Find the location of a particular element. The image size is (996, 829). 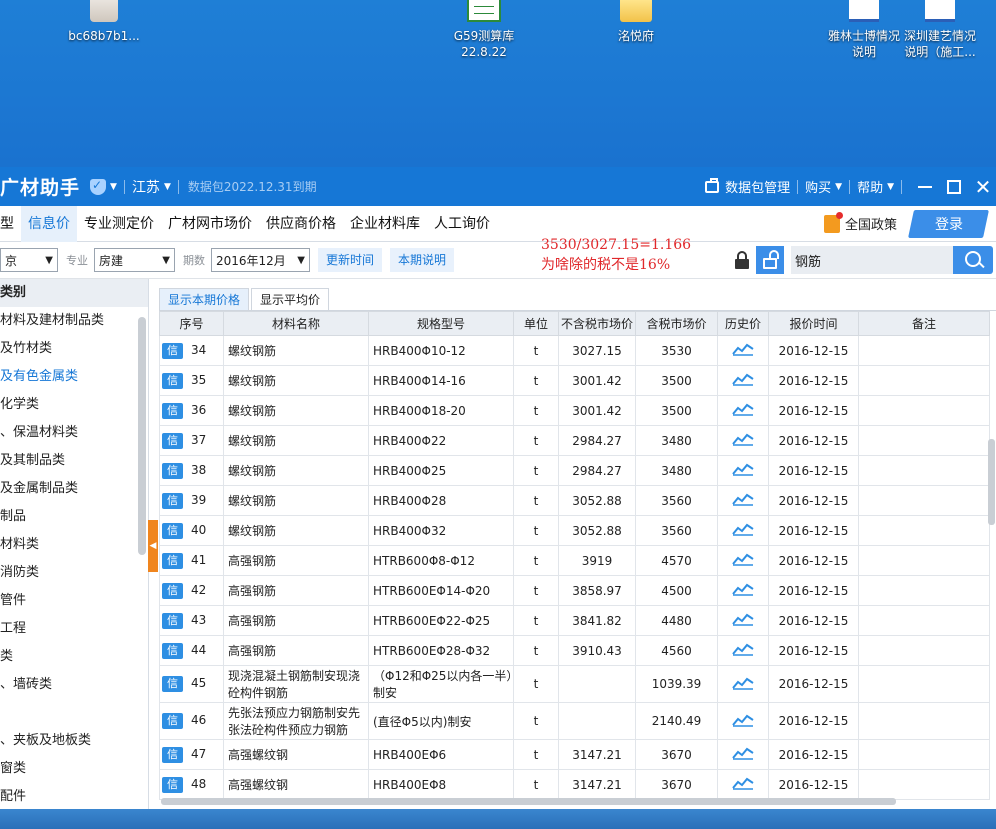

table-row: 信 38 螺纹钢筋 HRB400Φ25 t 2984.27 3480 2016-12-15 is located at coordinates (574, 470).